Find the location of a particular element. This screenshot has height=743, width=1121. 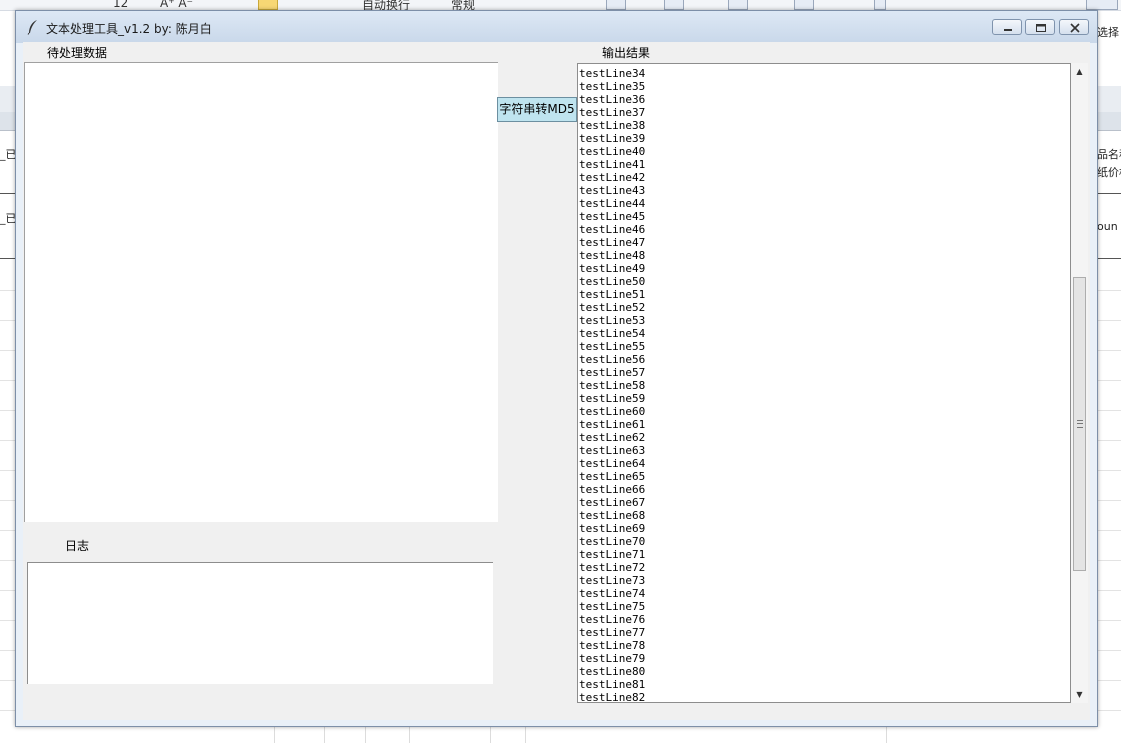

background-formula-bar-left is located at coordinates (8, 99).